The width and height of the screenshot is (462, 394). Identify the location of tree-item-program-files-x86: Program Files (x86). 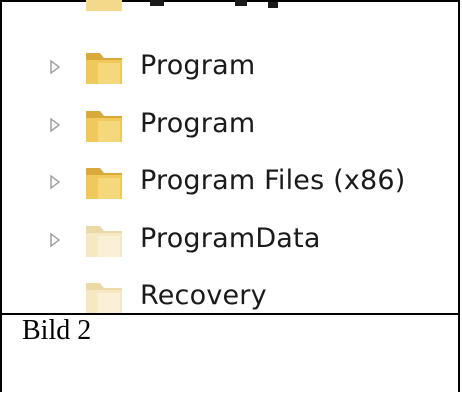
(230, 183).